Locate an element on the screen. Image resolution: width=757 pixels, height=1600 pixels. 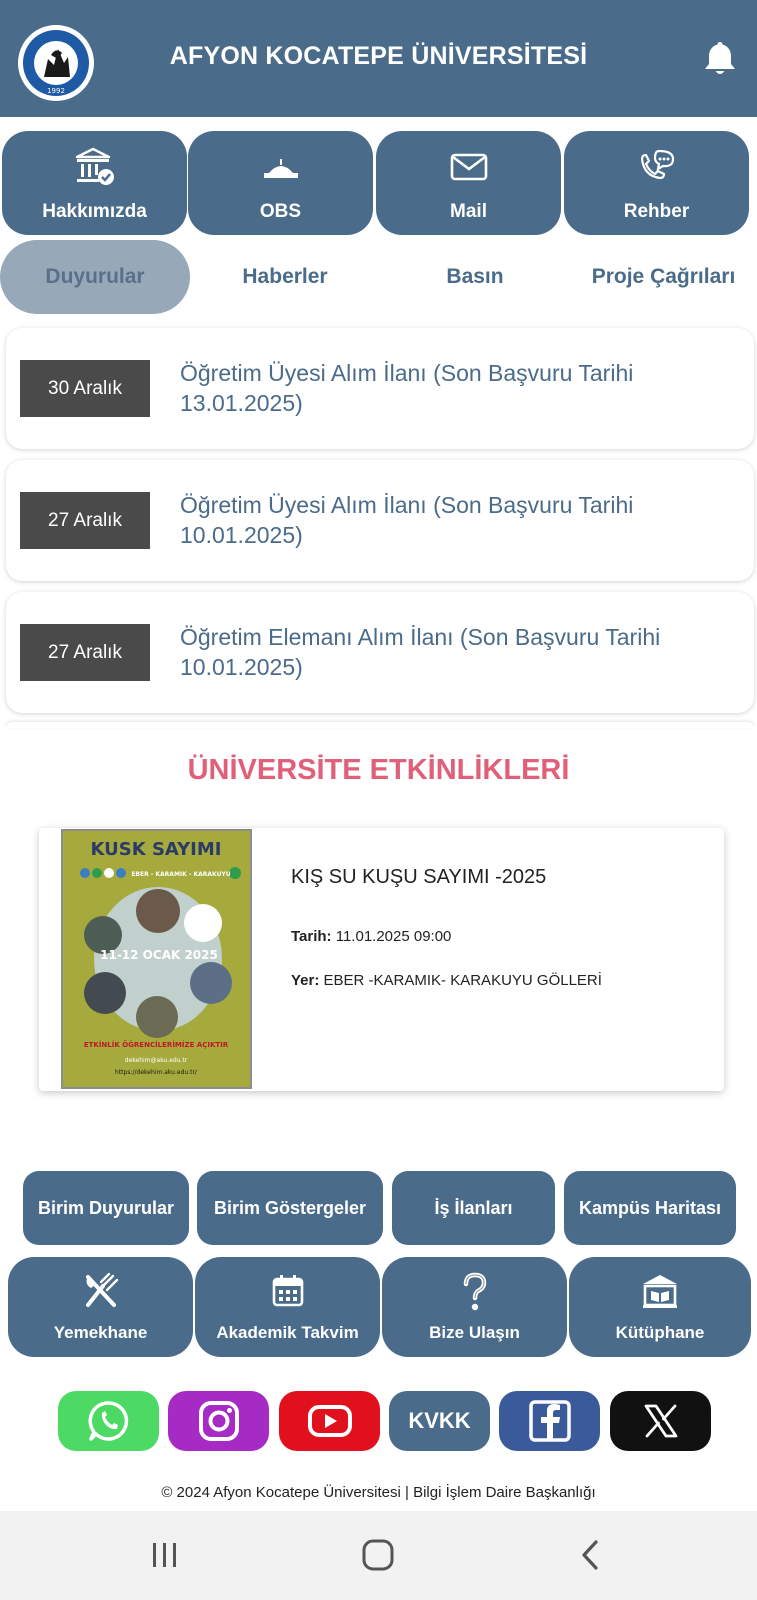
akademik-takvim-button: Akademik Takvim is located at coordinates (287, 1307).